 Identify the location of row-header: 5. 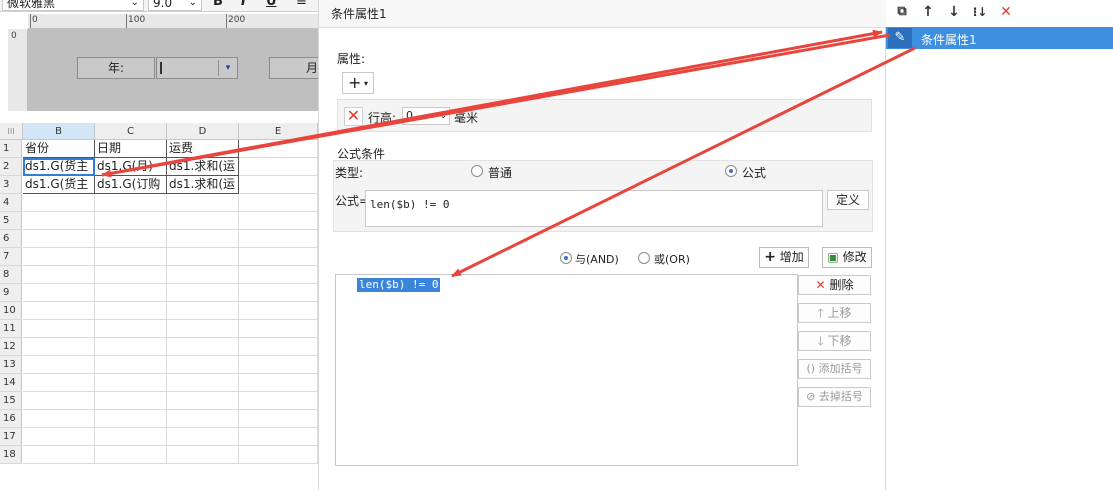
(11, 221).